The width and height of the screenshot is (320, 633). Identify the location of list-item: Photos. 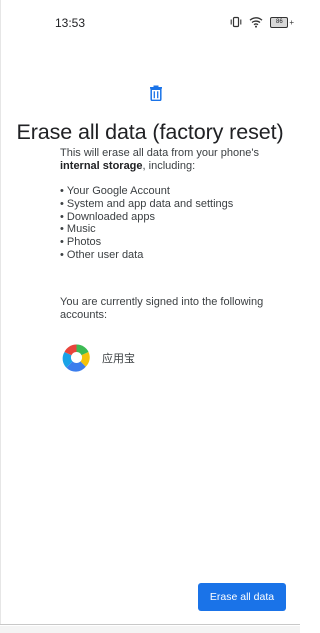
(175, 242).